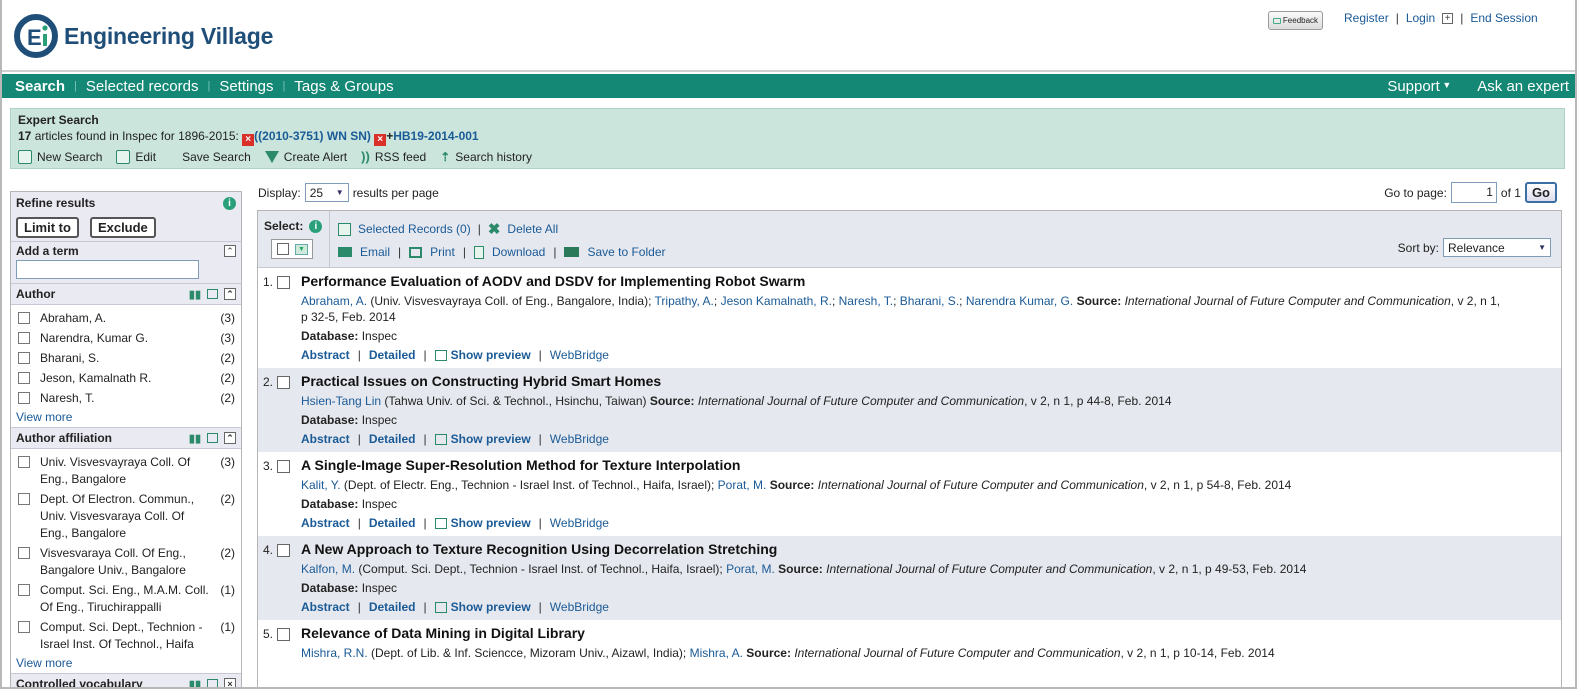 This screenshot has width=1577, height=689. I want to click on nav-support: Support ▼, so click(1419, 86).